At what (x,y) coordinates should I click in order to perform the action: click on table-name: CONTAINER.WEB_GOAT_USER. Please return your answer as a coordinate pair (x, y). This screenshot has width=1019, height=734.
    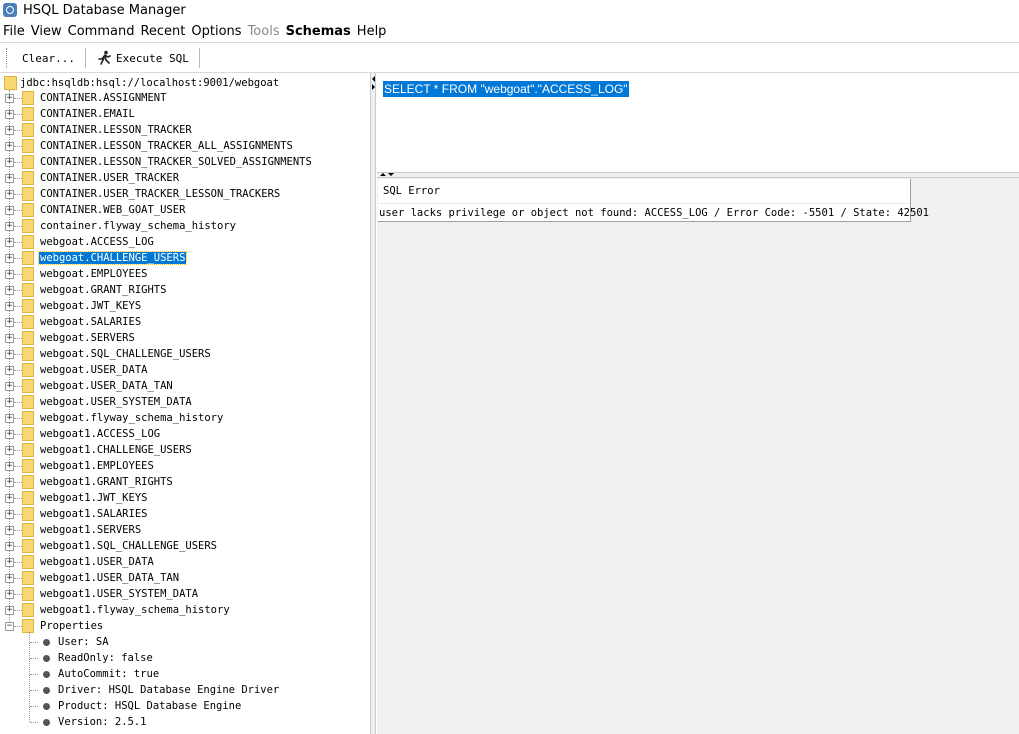
    Looking at the image, I should click on (112, 210).